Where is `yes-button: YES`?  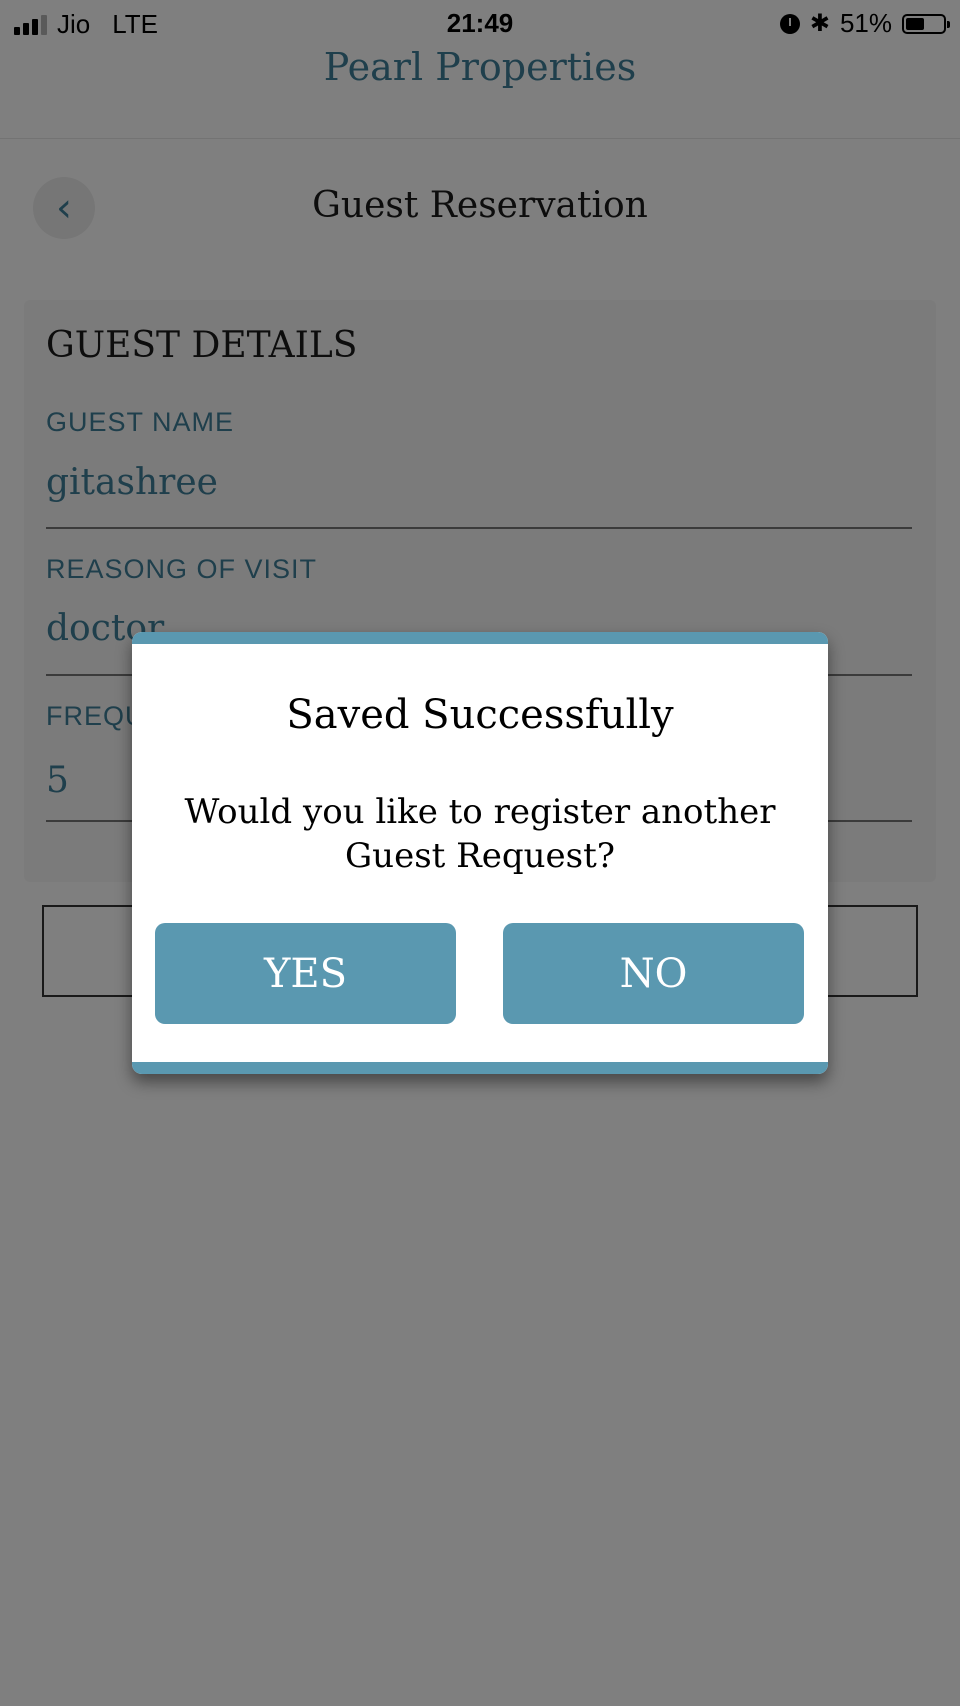 yes-button: YES is located at coordinates (305, 973).